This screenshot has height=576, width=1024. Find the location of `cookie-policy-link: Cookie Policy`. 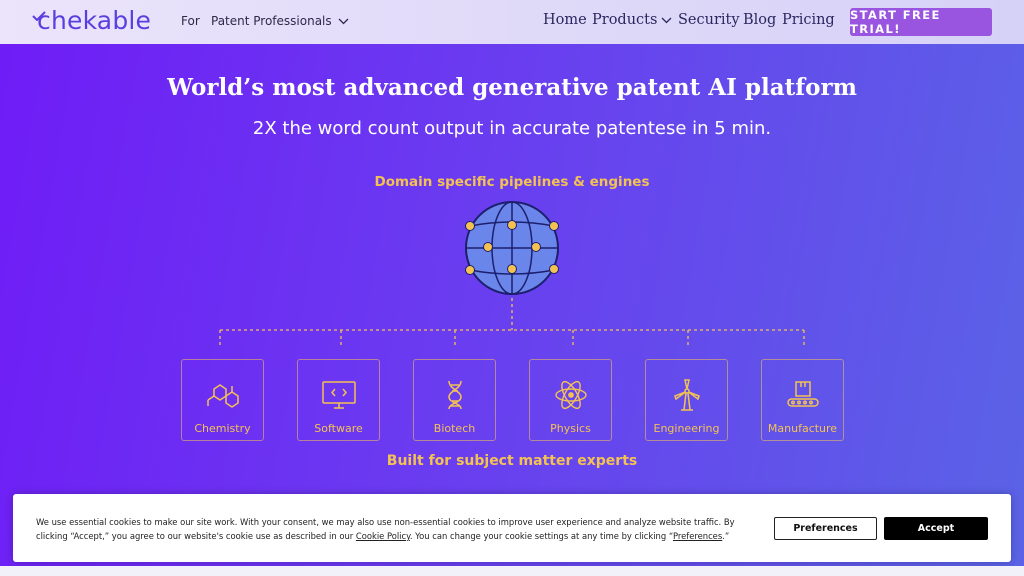

cookie-policy-link: Cookie Policy is located at coordinates (383, 536).